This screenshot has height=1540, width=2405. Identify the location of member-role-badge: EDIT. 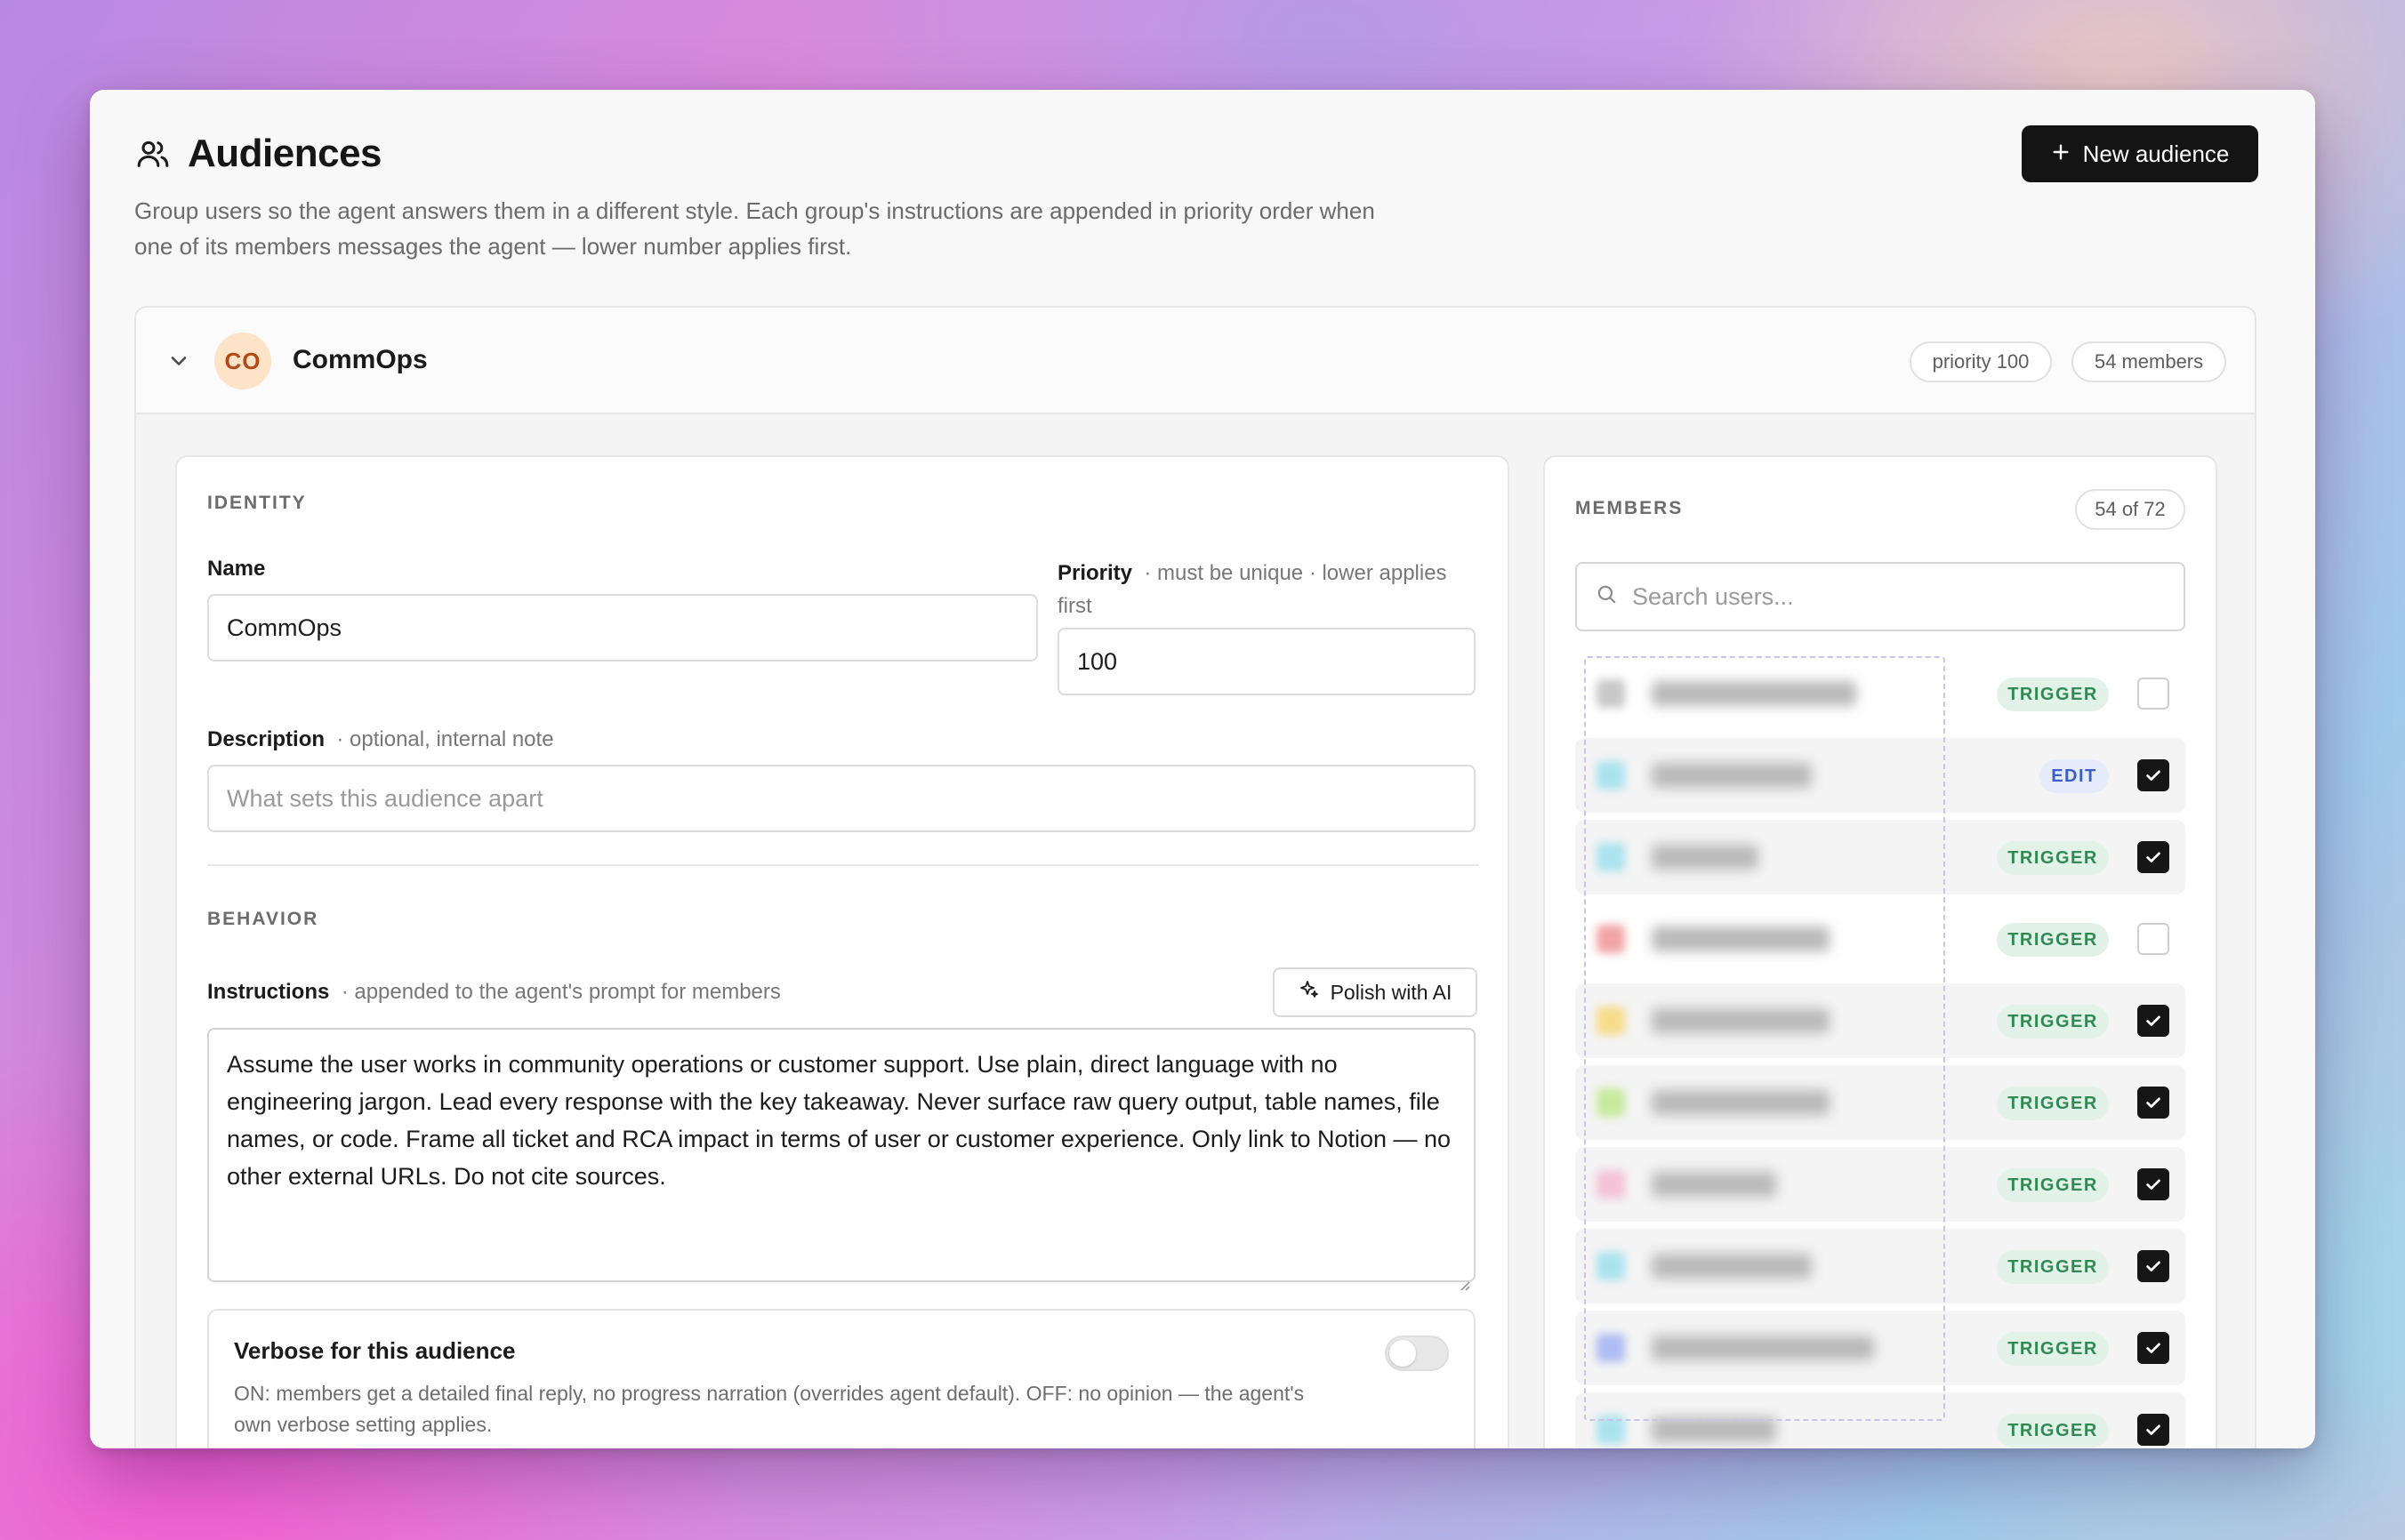
(2074, 776).